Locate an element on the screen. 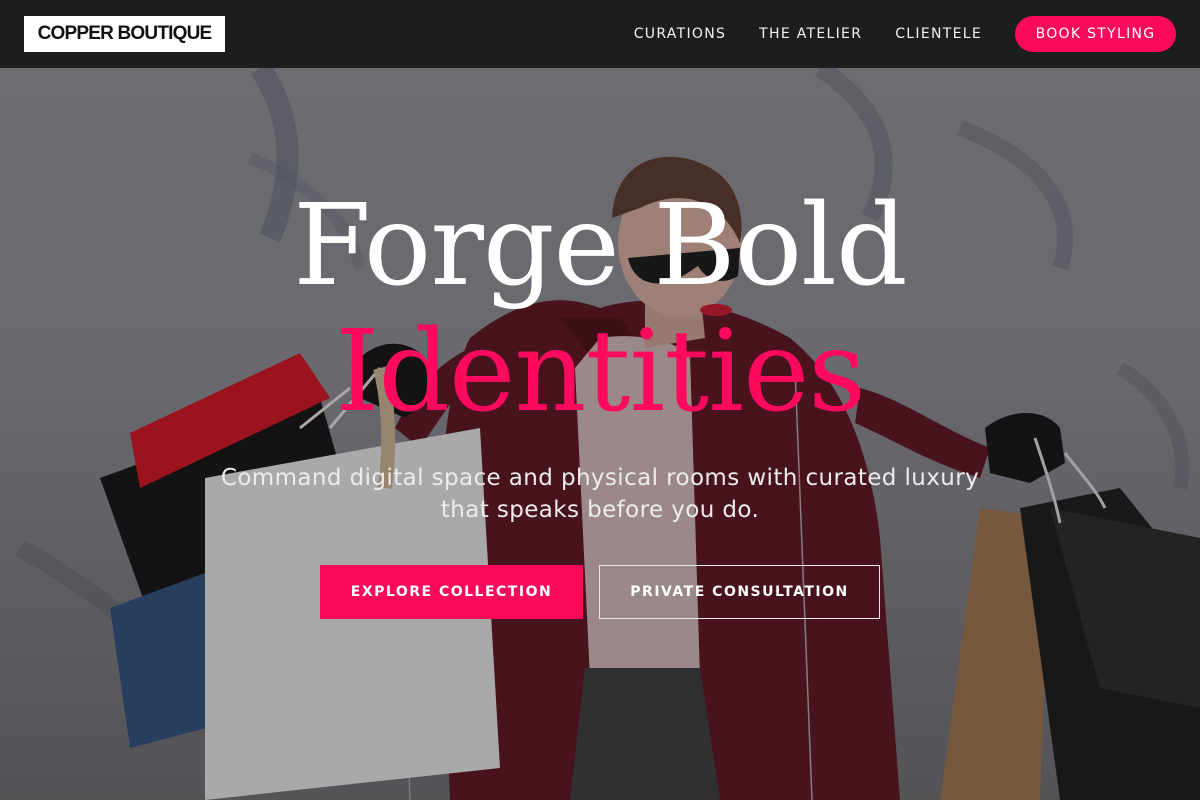 This screenshot has width=1200, height=800. hero-title-line-1: Forge Bold is located at coordinates (600, 246).